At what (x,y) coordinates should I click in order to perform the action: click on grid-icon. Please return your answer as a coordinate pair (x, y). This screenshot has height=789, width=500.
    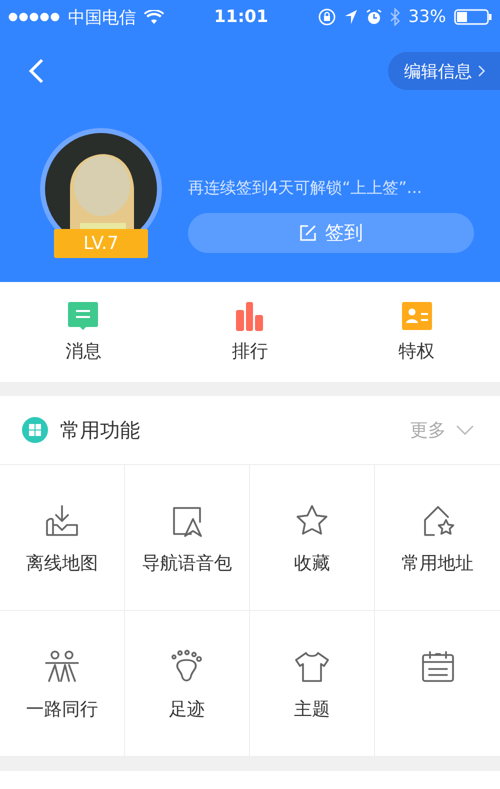
    Looking at the image, I should click on (35, 430).